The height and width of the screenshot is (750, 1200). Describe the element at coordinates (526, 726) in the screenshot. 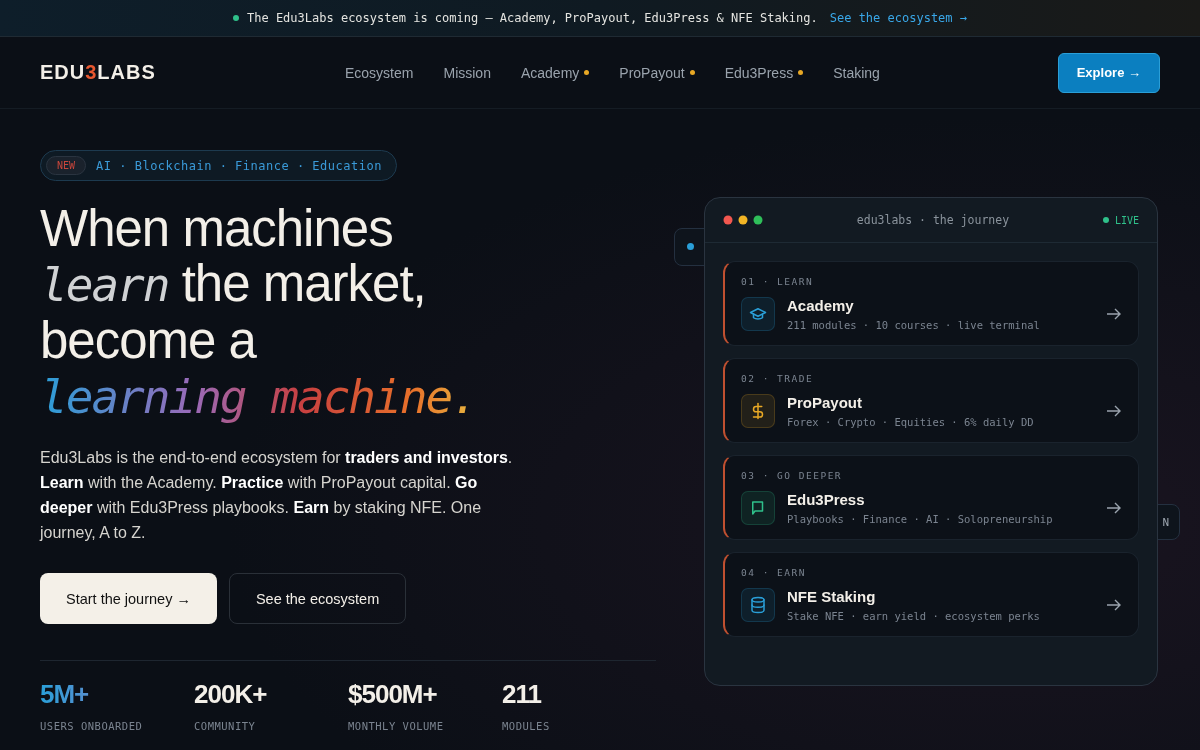

I see `stat-label: MODULES` at that location.